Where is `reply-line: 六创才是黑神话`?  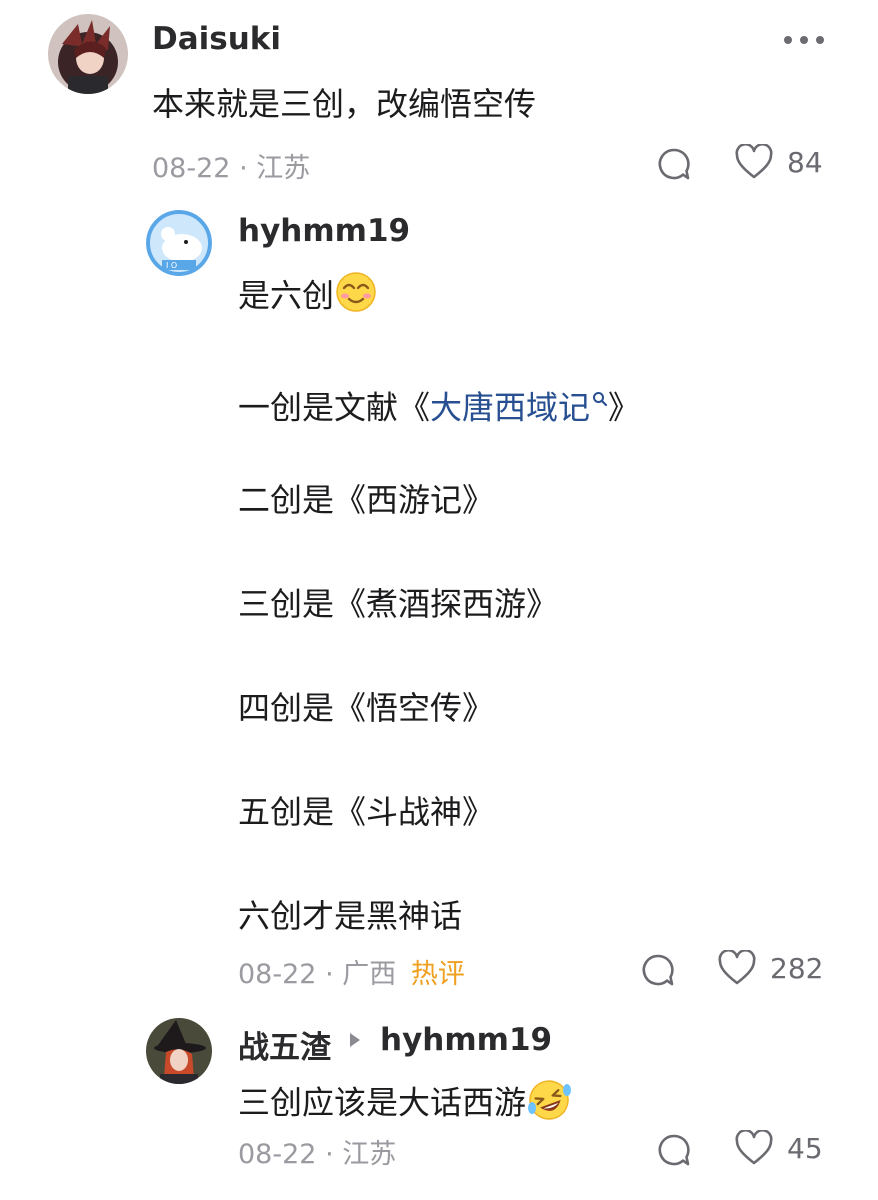
reply-line: 六创才是黑神话 is located at coordinates (350, 916).